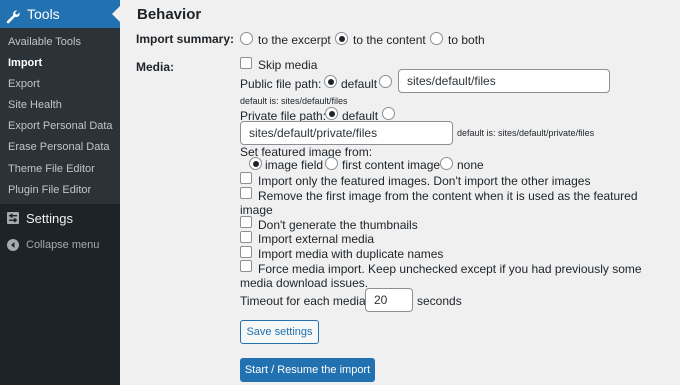 The height and width of the screenshot is (385, 680). What do you see at coordinates (116, 14) in the screenshot?
I see `current-menu-arrow` at bounding box center [116, 14].